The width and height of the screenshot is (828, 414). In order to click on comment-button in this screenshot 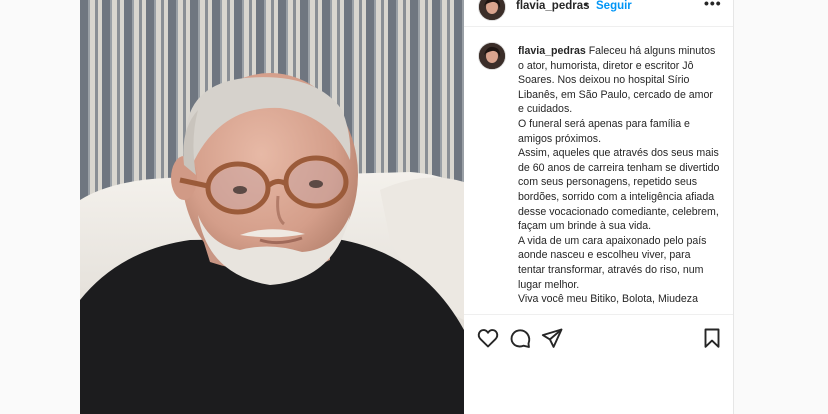, I will do `click(520, 338)`.